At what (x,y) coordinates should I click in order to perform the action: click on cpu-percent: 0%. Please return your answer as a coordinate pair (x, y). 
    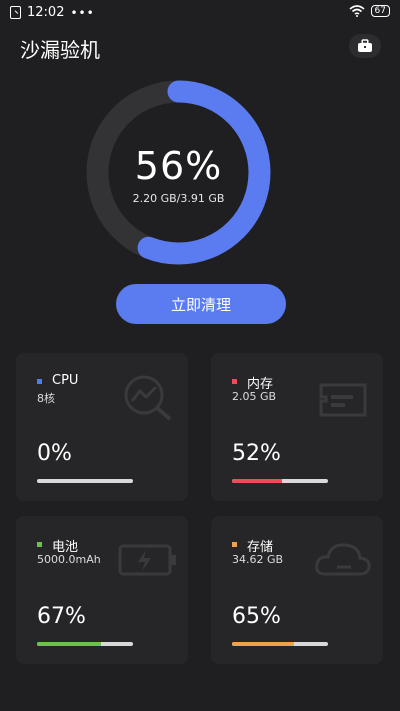
    Looking at the image, I should click on (54, 453).